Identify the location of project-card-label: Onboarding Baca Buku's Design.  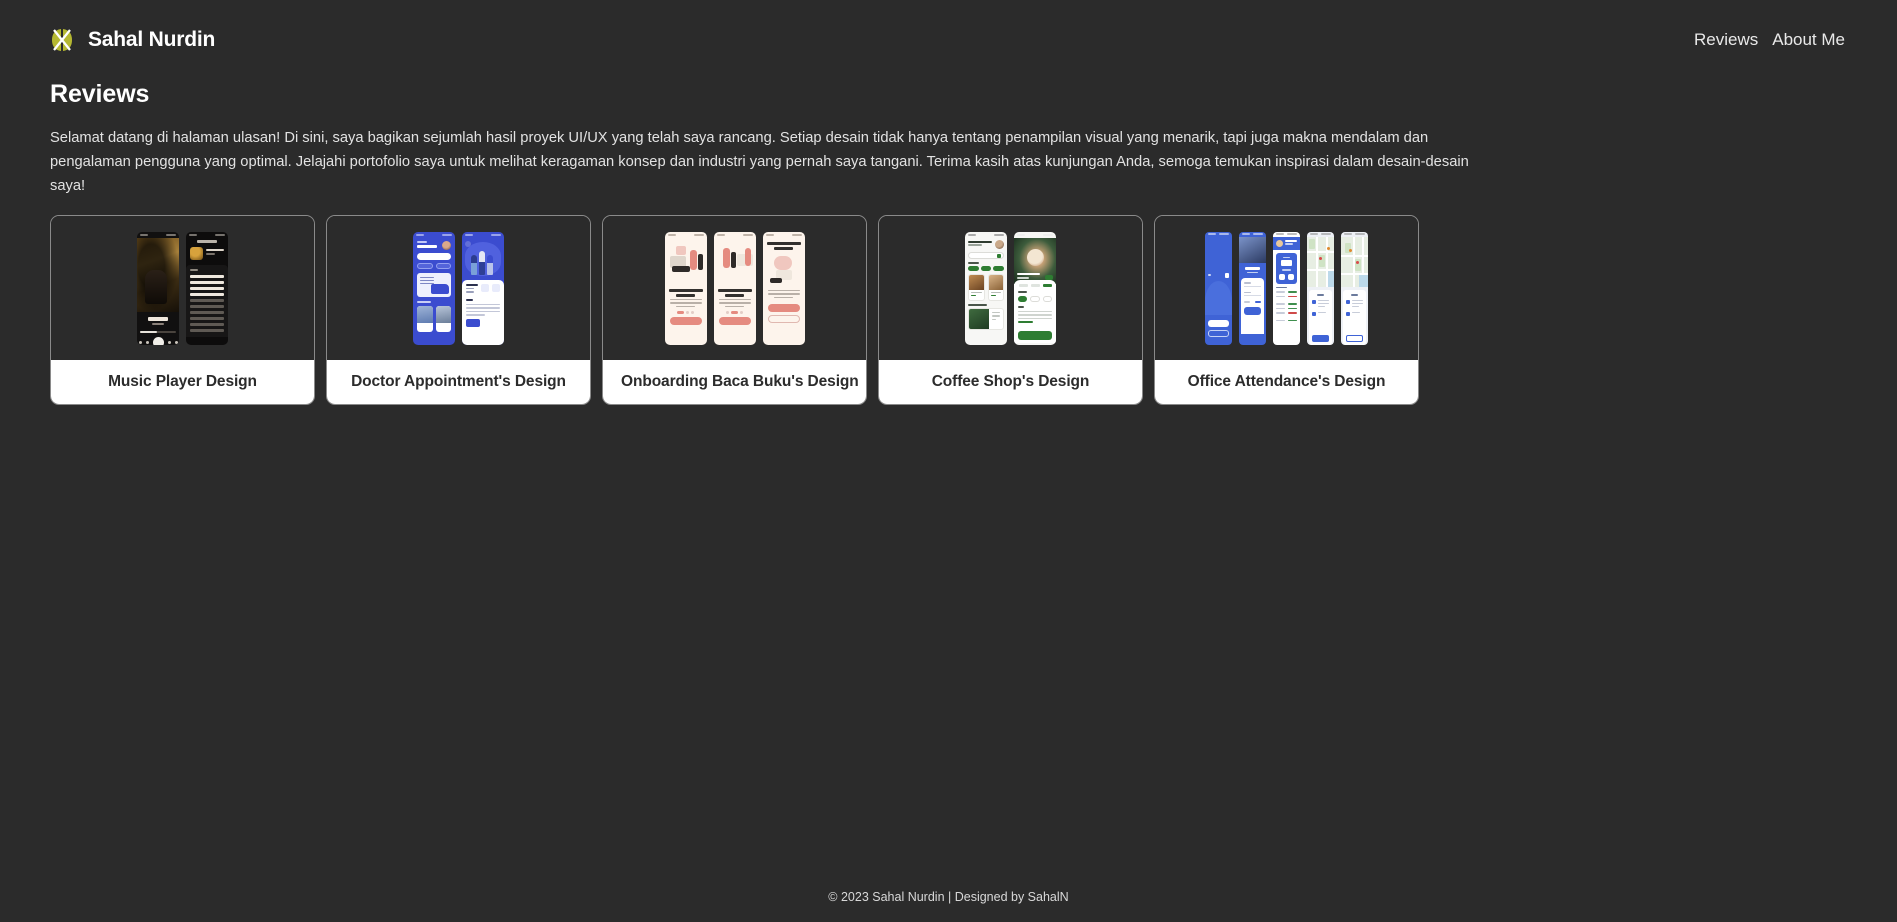
(734, 382).